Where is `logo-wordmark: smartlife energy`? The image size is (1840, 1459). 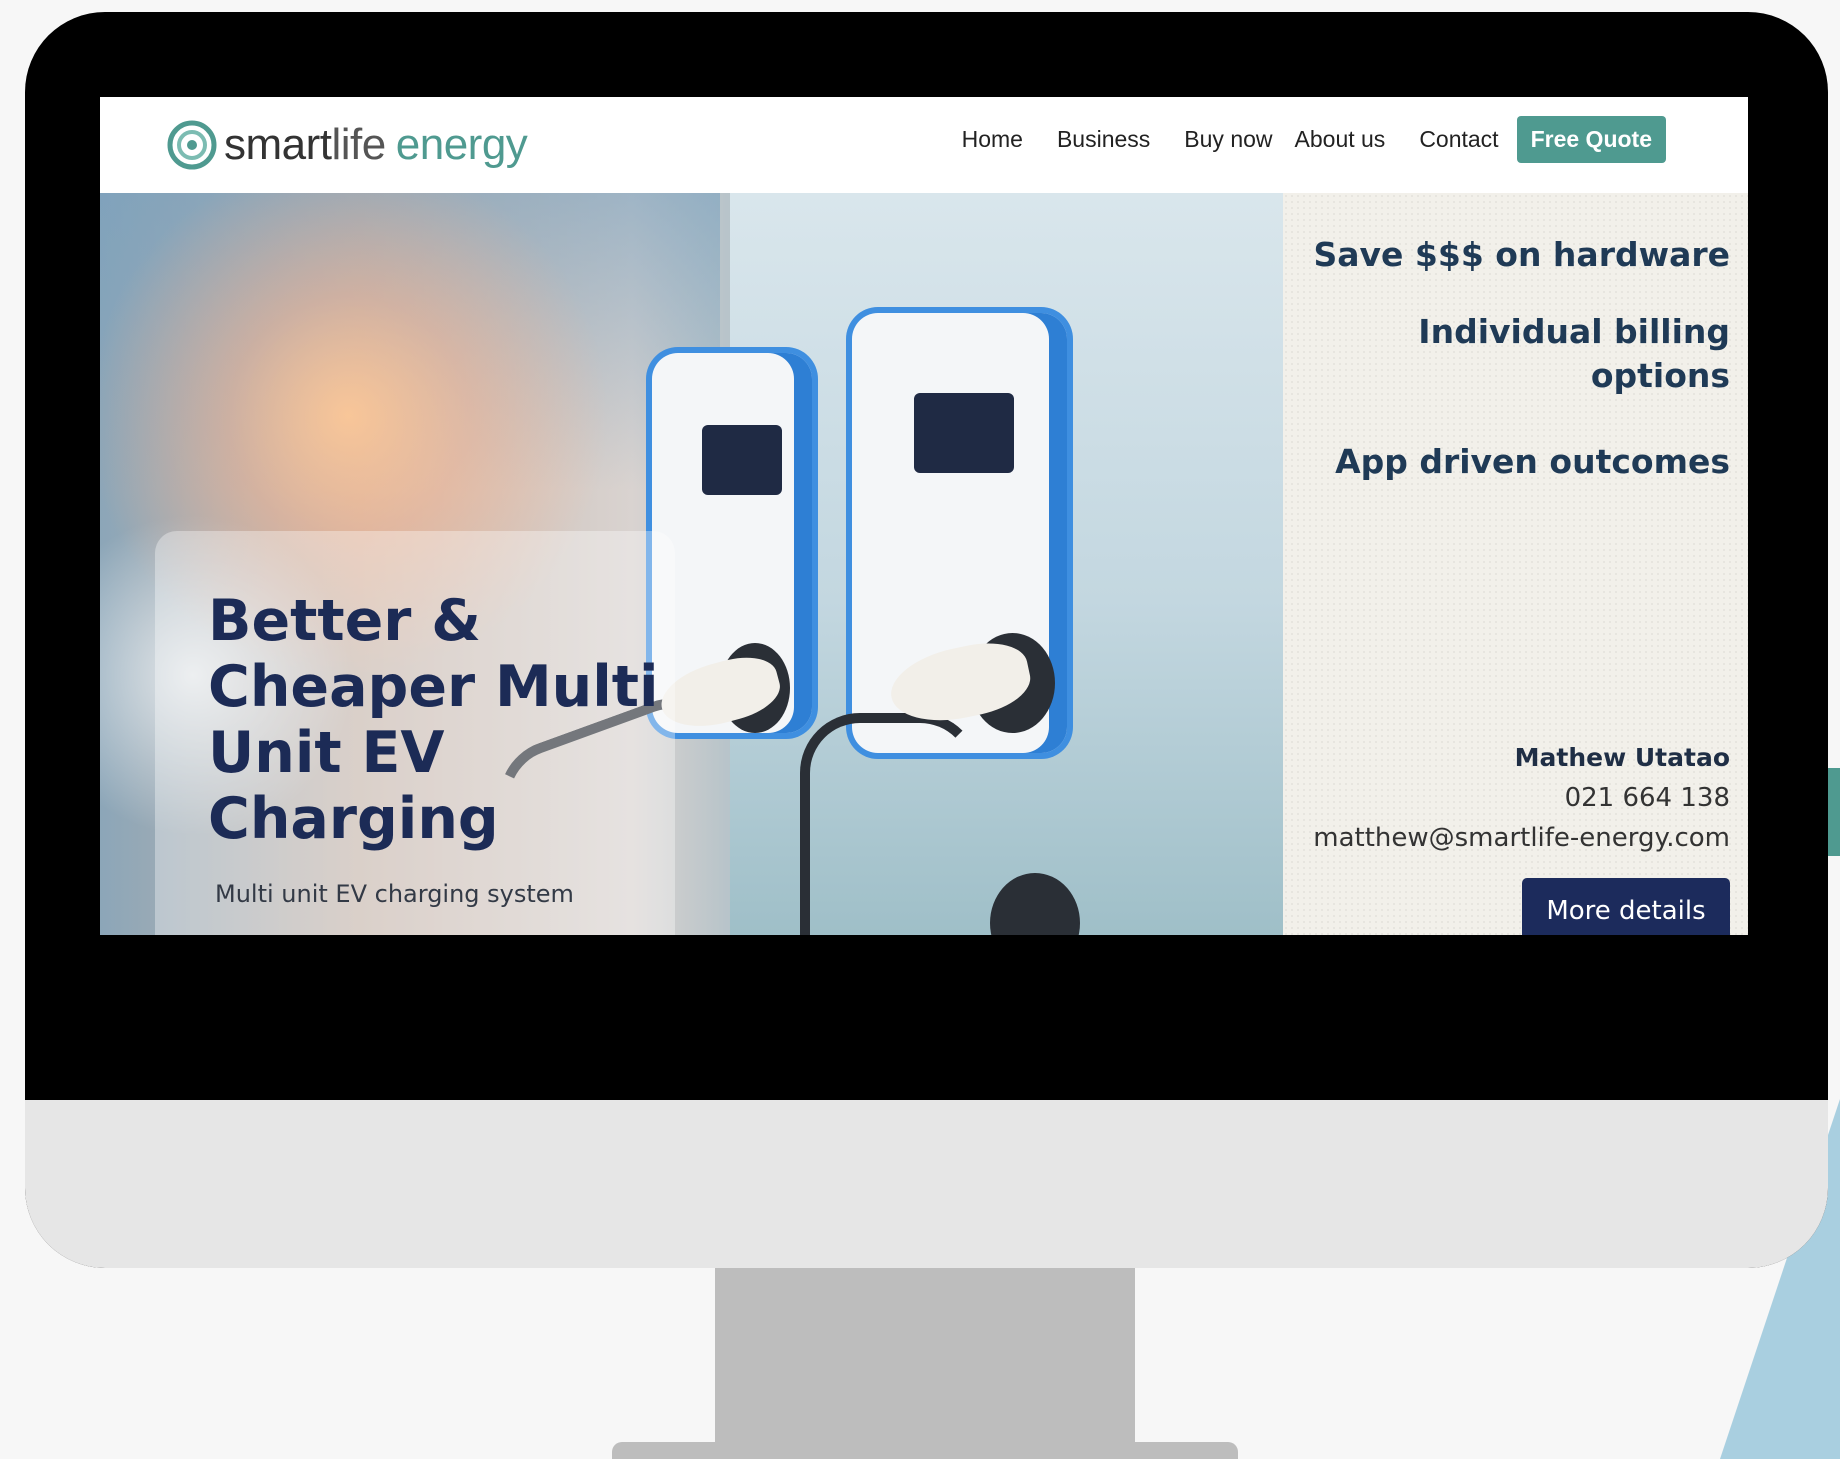
logo-wordmark: smartlife energy is located at coordinates (376, 145).